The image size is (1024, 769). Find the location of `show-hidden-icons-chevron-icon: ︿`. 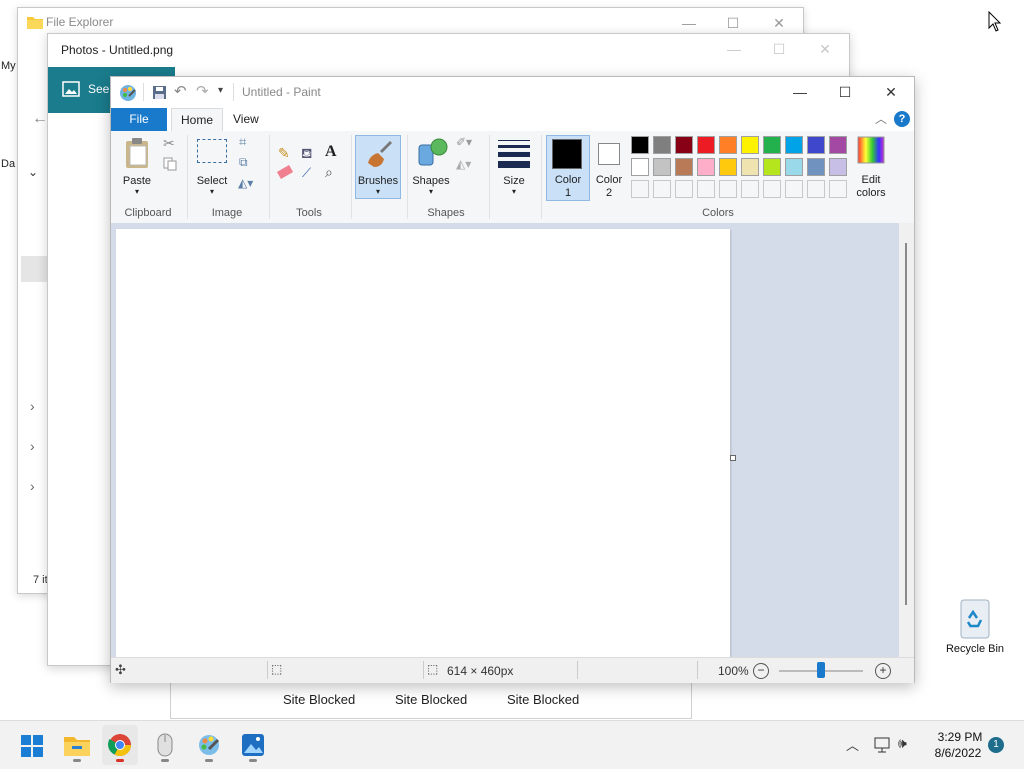

show-hidden-icons-chevron-icon: ︿ is located at coordinates (852, 744).